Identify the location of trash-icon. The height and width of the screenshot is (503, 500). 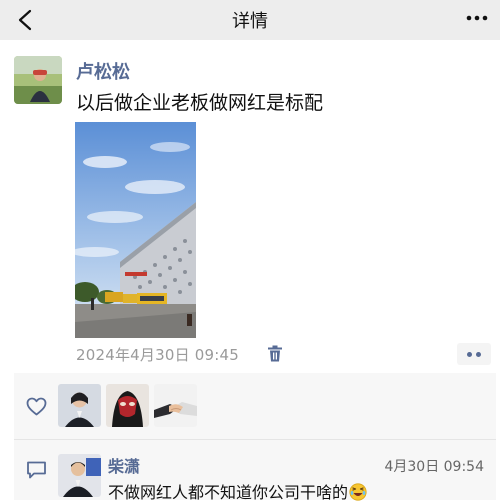
(275, 353).